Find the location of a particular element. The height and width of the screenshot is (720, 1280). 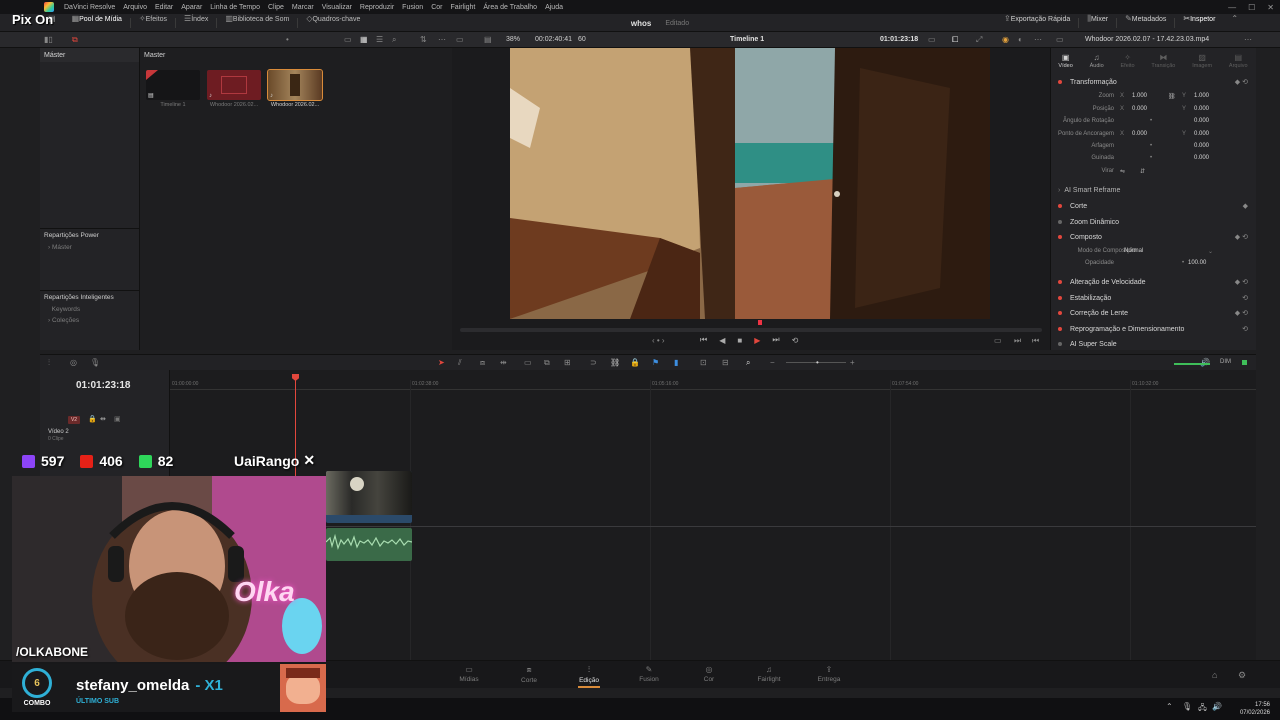

transform-overlay-icon: ⤢ is located at coordinates (979, 40).